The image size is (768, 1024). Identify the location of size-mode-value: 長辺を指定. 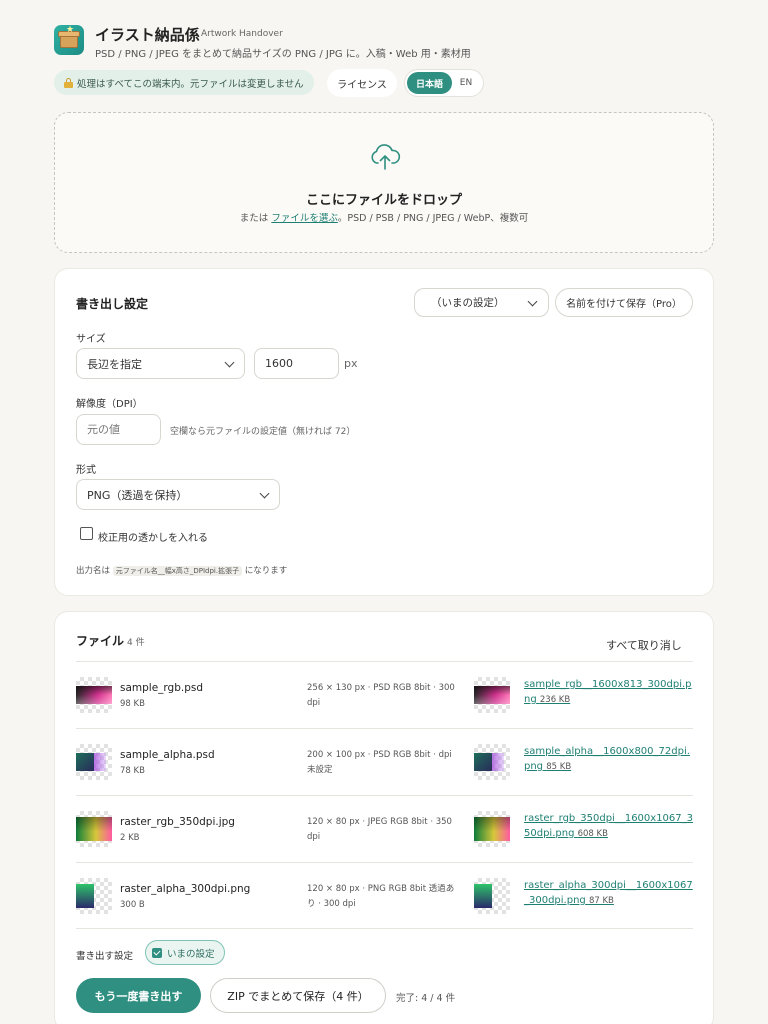
(114, 364).